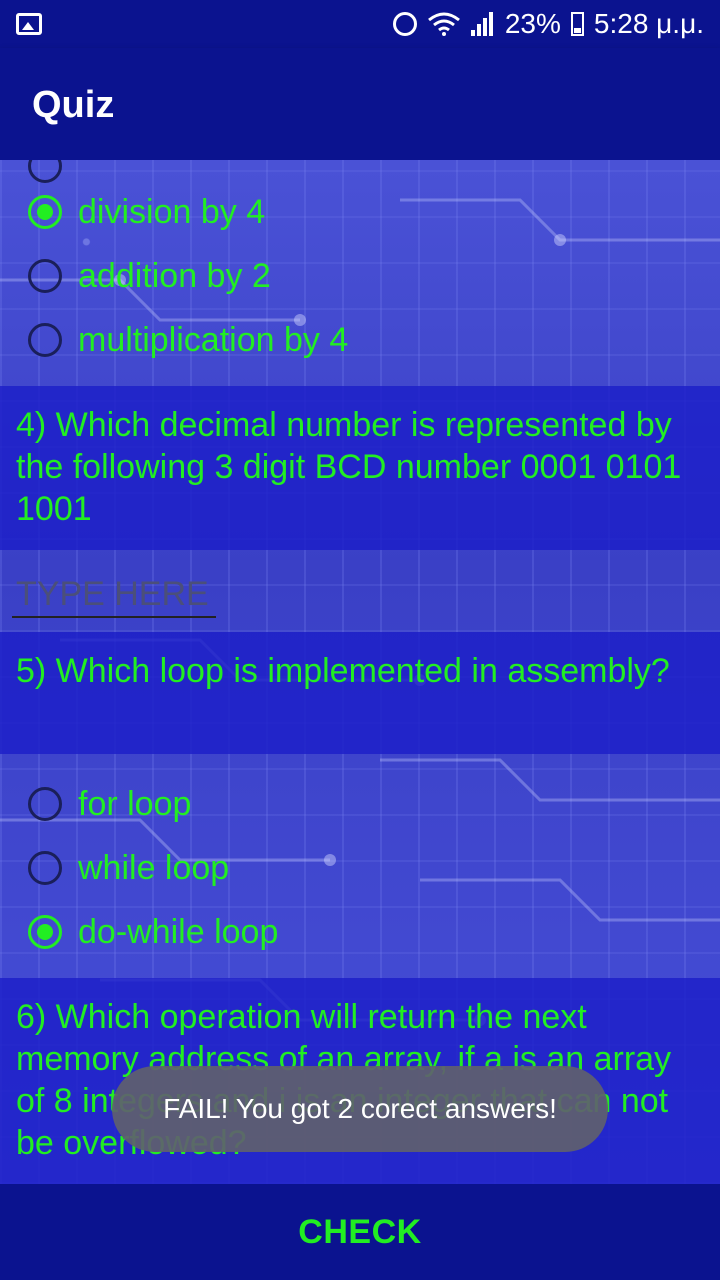  Describe the element at coordinates (114, 595) in the screenshot. I see `answer-input` at that location.